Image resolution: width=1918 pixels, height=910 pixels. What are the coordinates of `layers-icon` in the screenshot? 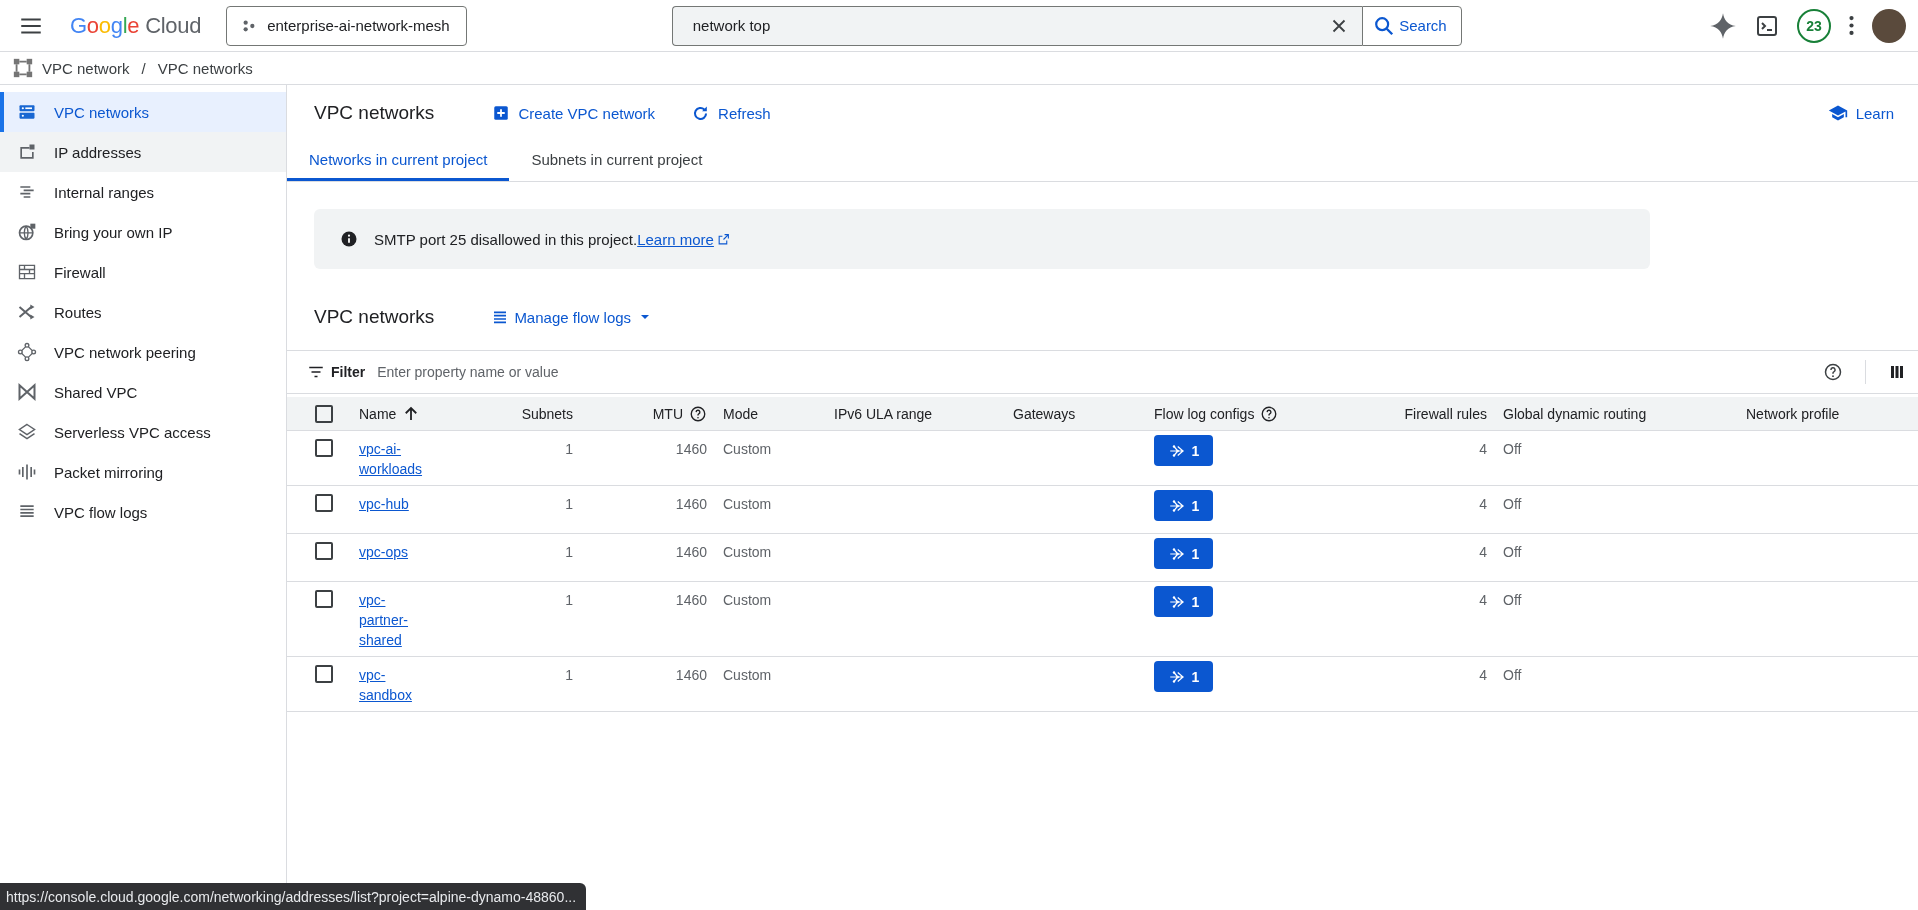 It's located at (27, 432).